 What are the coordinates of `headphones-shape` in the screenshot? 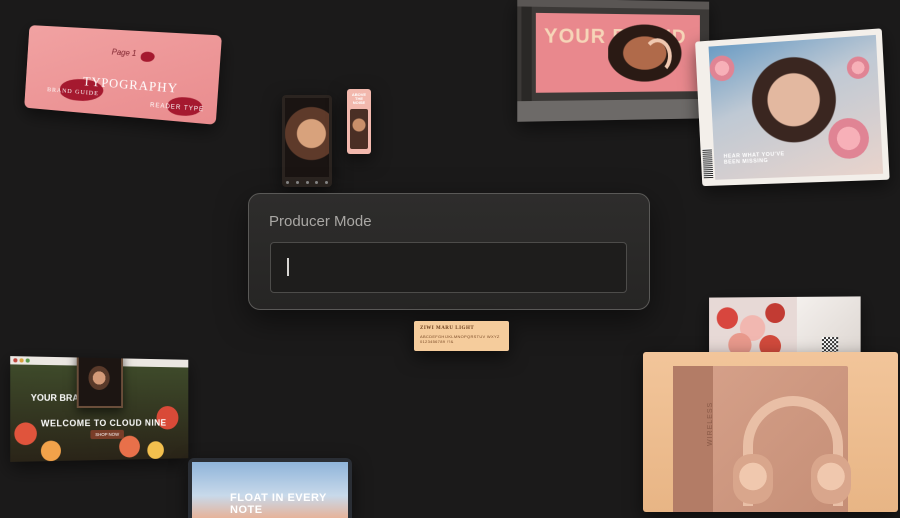 It's located at (657, 56).